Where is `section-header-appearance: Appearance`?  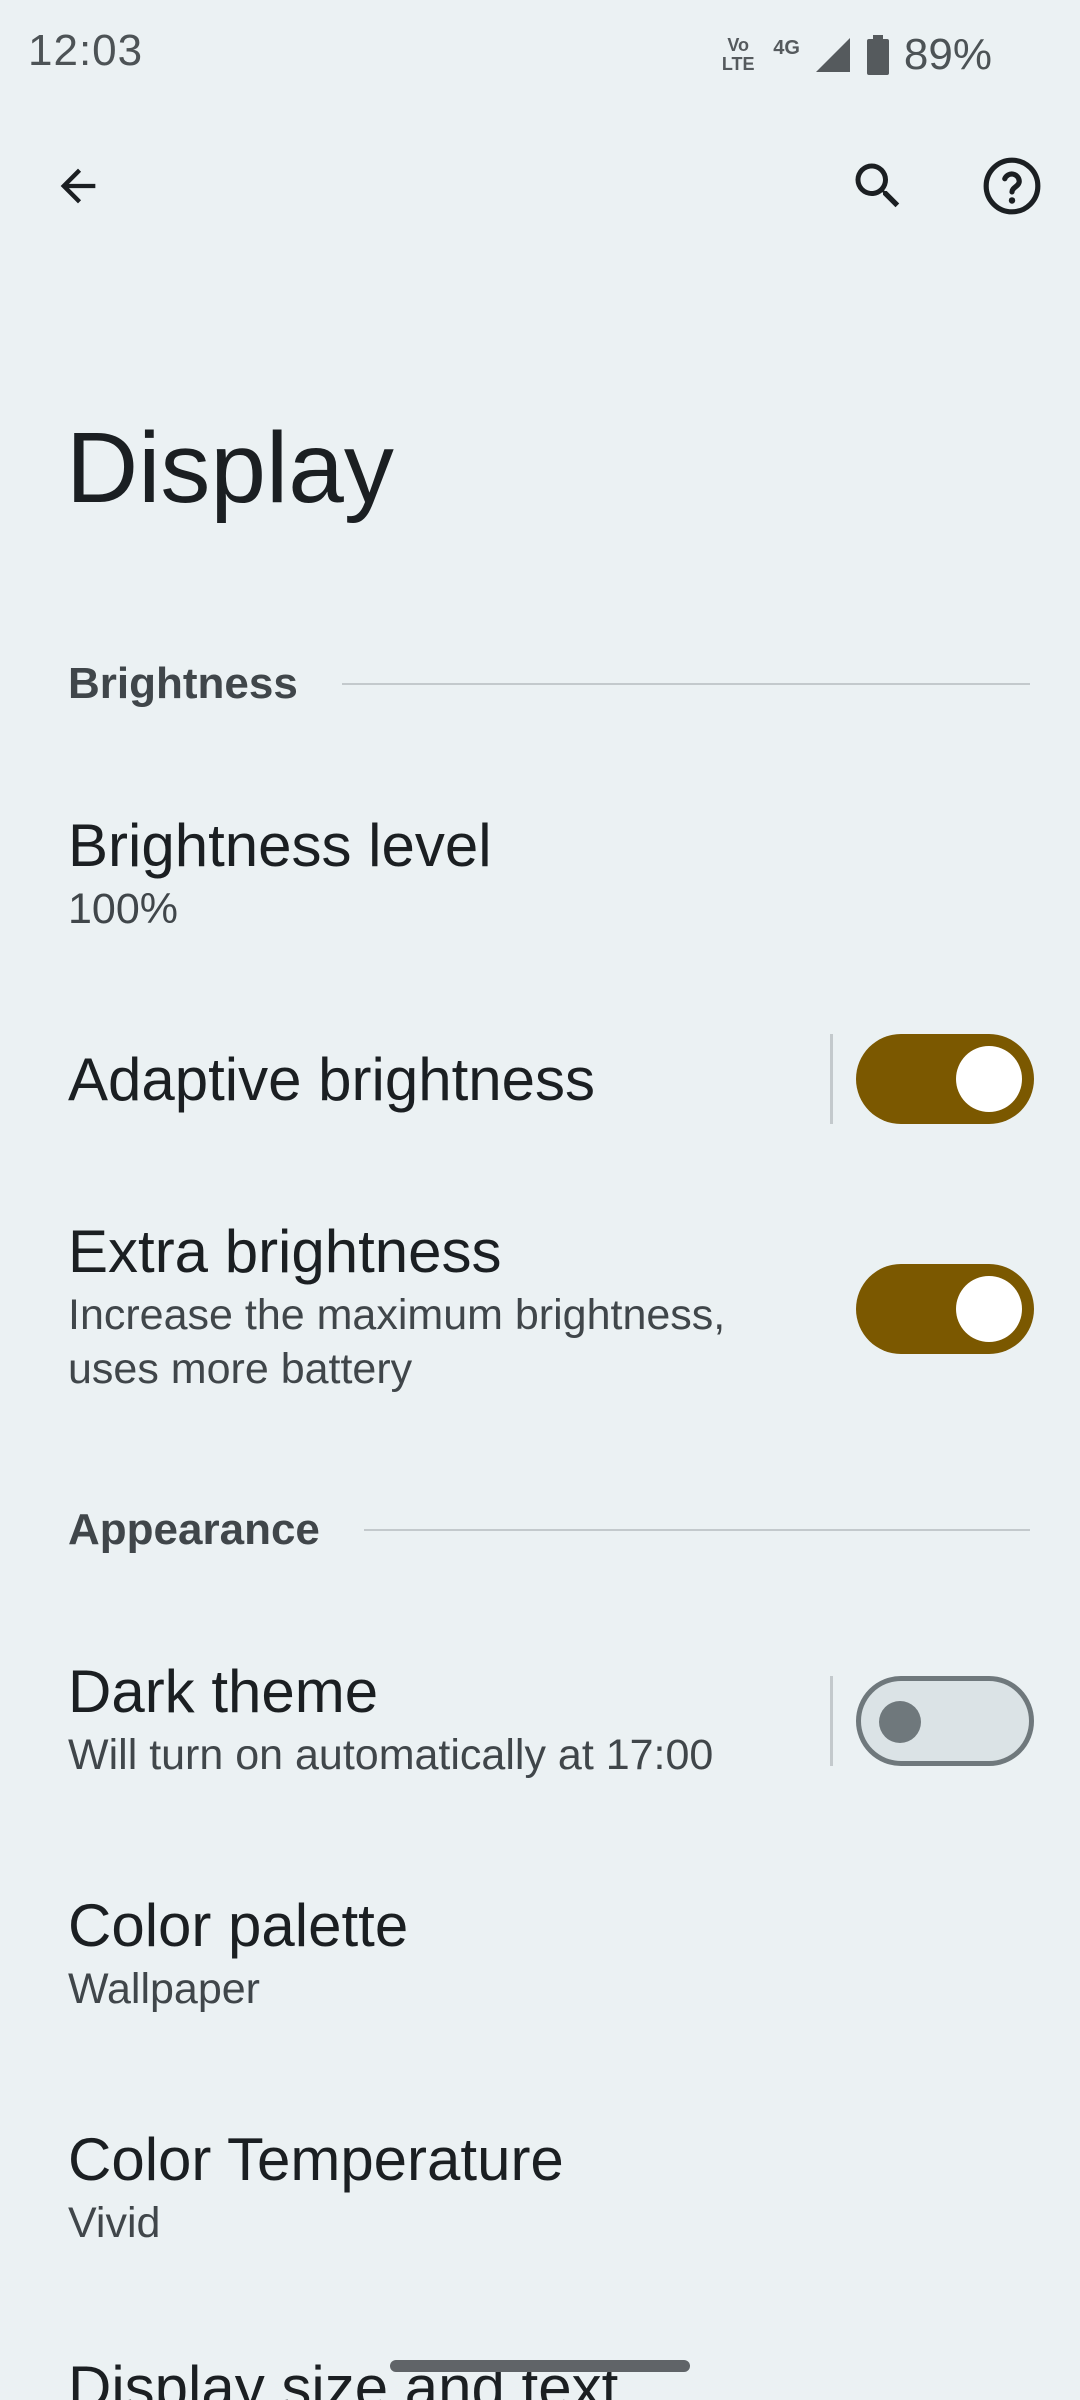
section-header-appearance: Appearance is located at coordinates (549, 1530).